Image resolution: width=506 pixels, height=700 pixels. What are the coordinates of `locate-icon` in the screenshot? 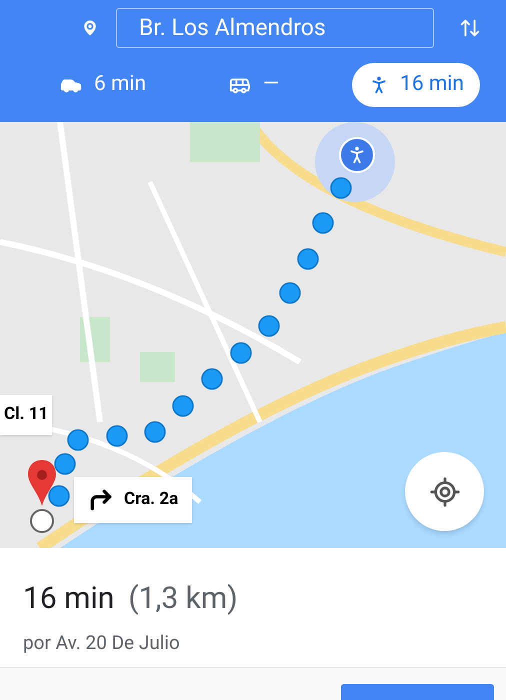 It's located at (444, 492).